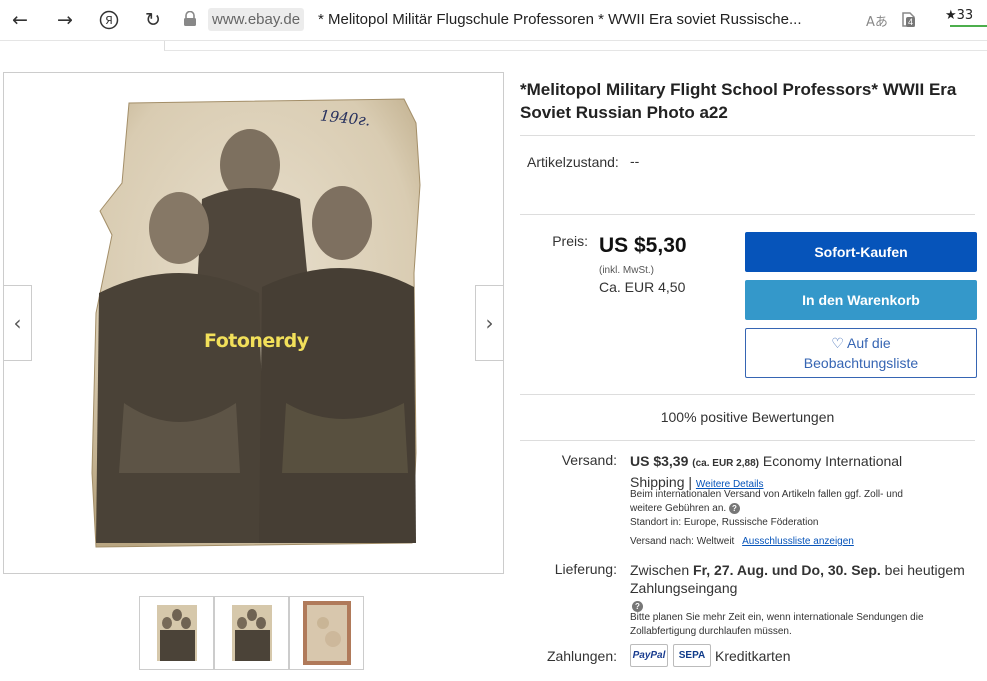 The image size is (987, 681). I want to click on seller-feedback: 100% positive Bewertungen, so click(747, 417).